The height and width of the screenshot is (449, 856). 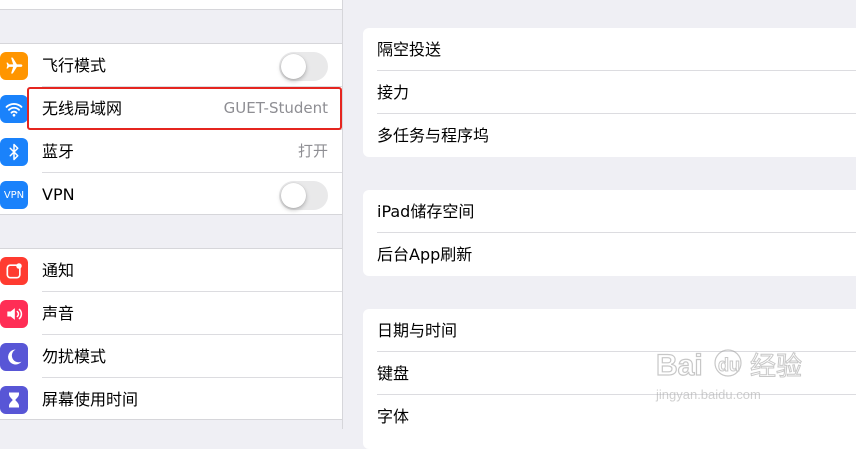 I want to click on svg-text: Bai, so click(x=679, y=365).